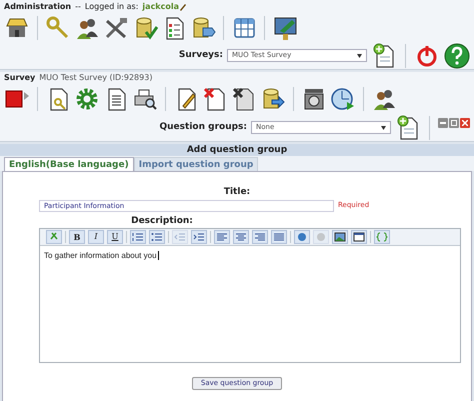 The height and width of the screenshot is (401, 474). I want to click on pencil-icon, so click(182, 6).